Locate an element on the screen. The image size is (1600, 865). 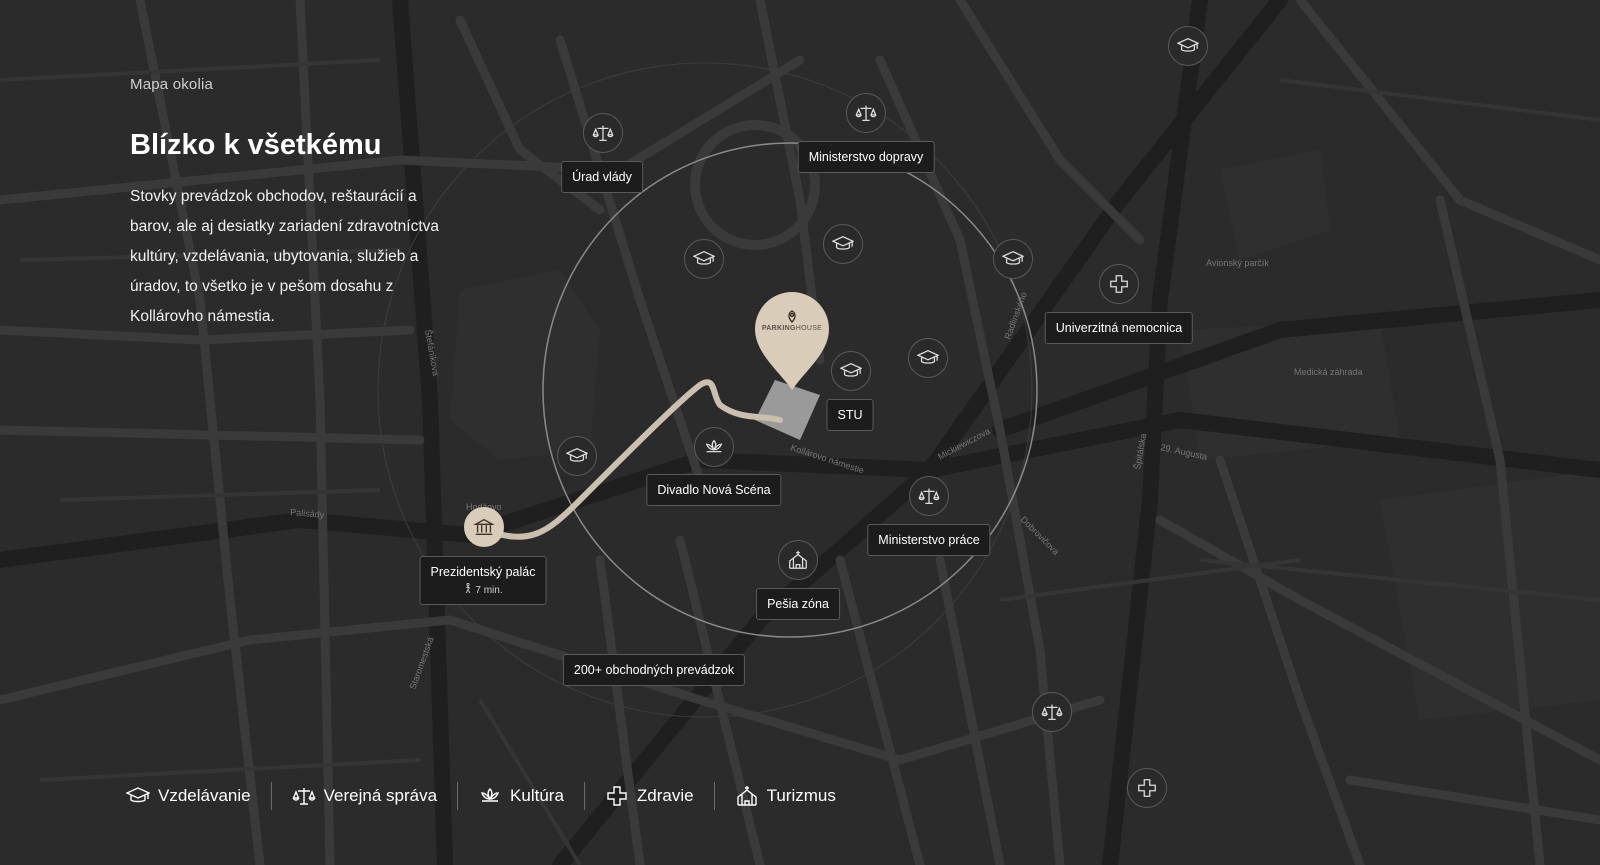
poi-divadlo-lotus-icon is located at coordinates (714, 447).